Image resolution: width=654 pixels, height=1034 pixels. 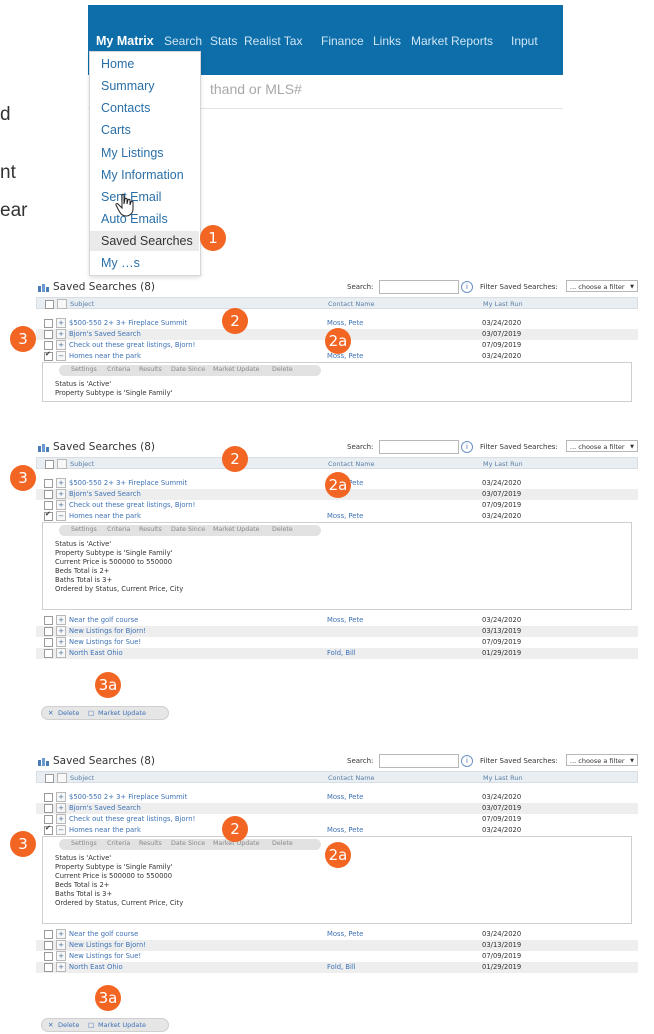 What do you see at coordinates (337, 642) in the screenshot?
I see `table-row: + New Listings for Sue! 07/09/2019` at bounding box center [337, 642].